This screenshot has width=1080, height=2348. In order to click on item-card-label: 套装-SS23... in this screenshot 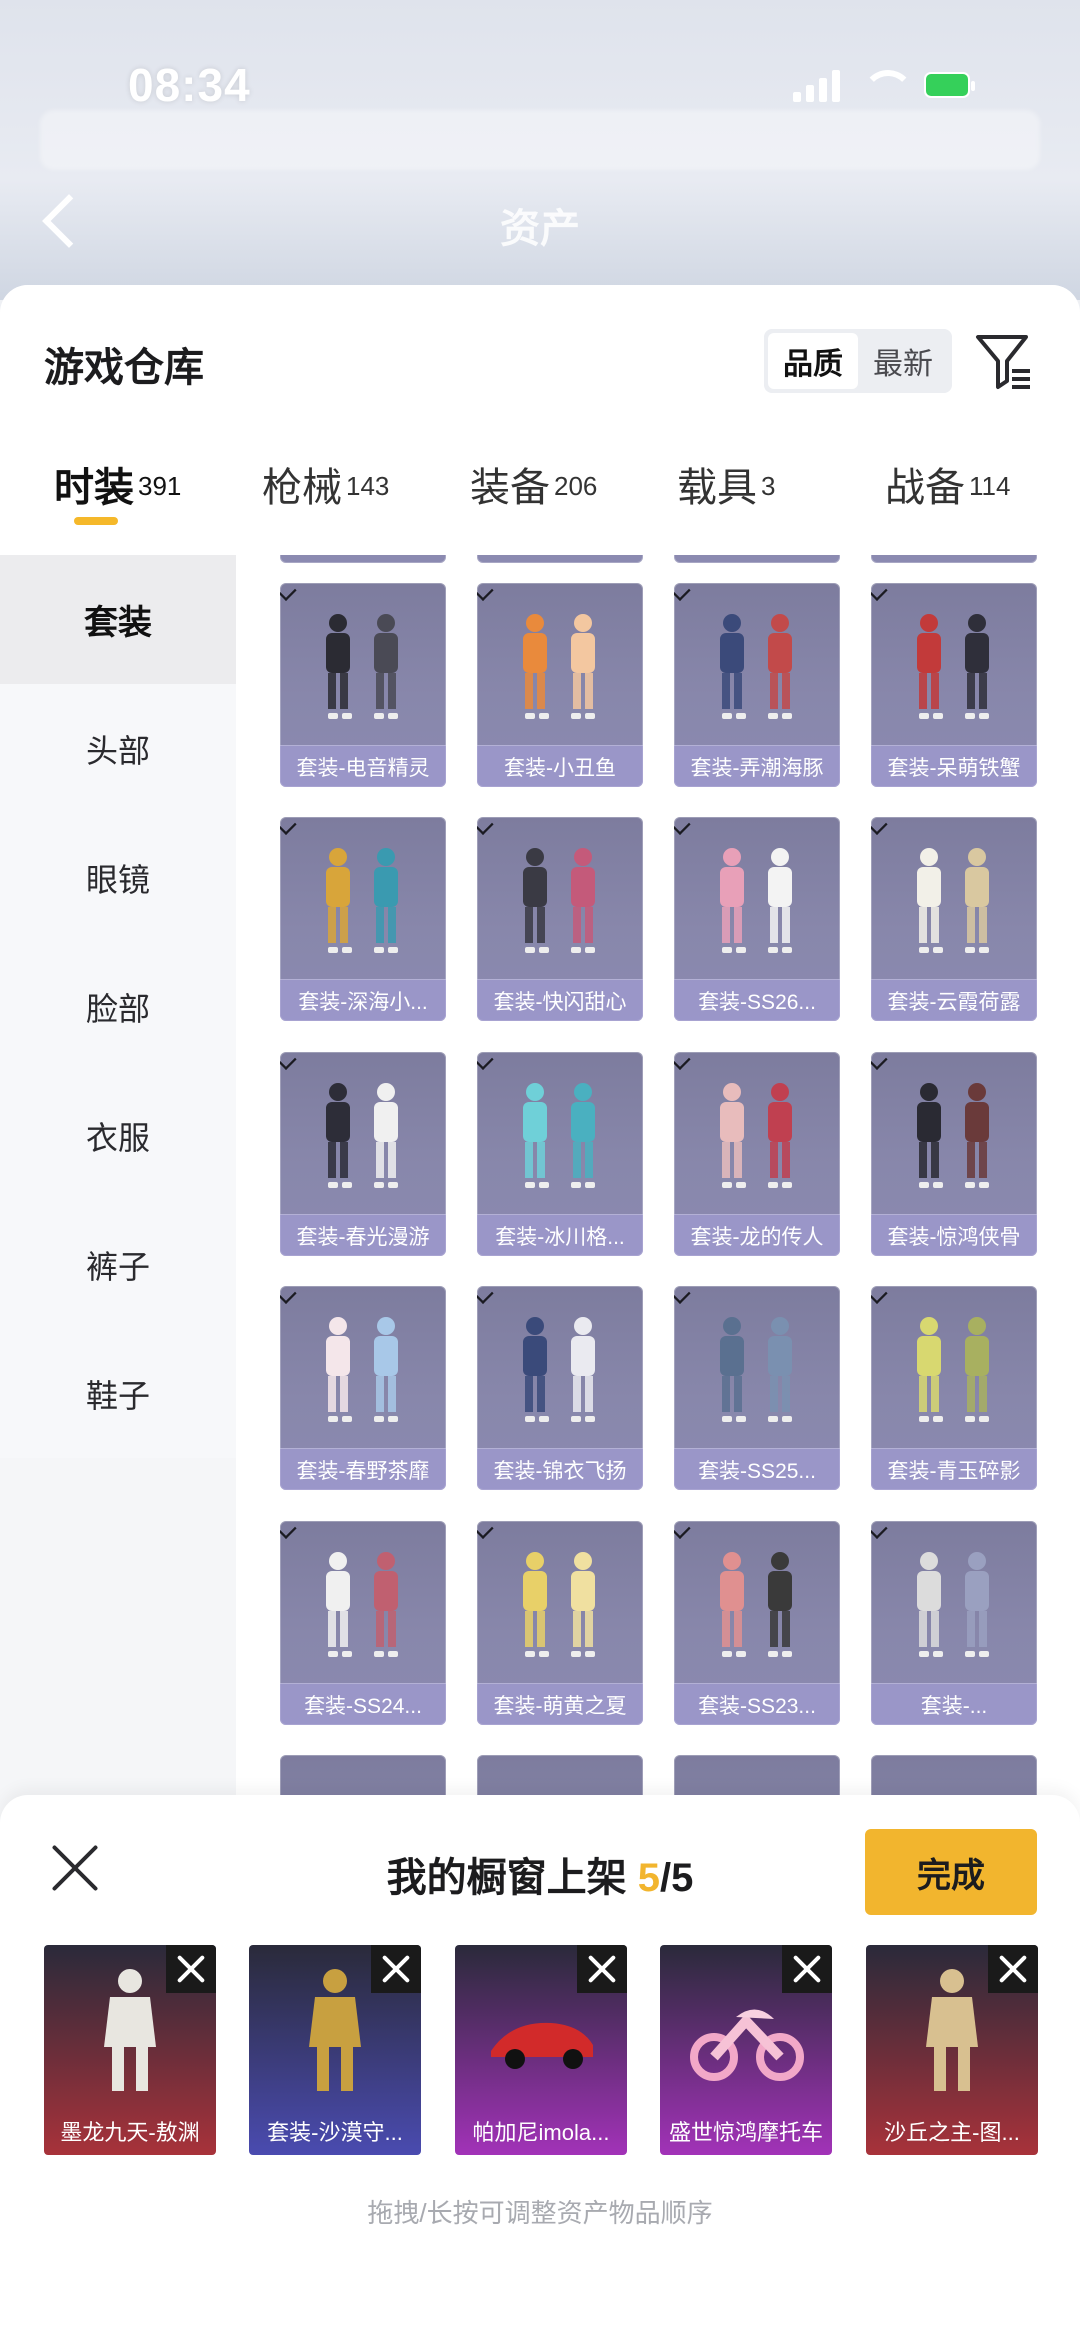, I will do `click(757, 1704)`.